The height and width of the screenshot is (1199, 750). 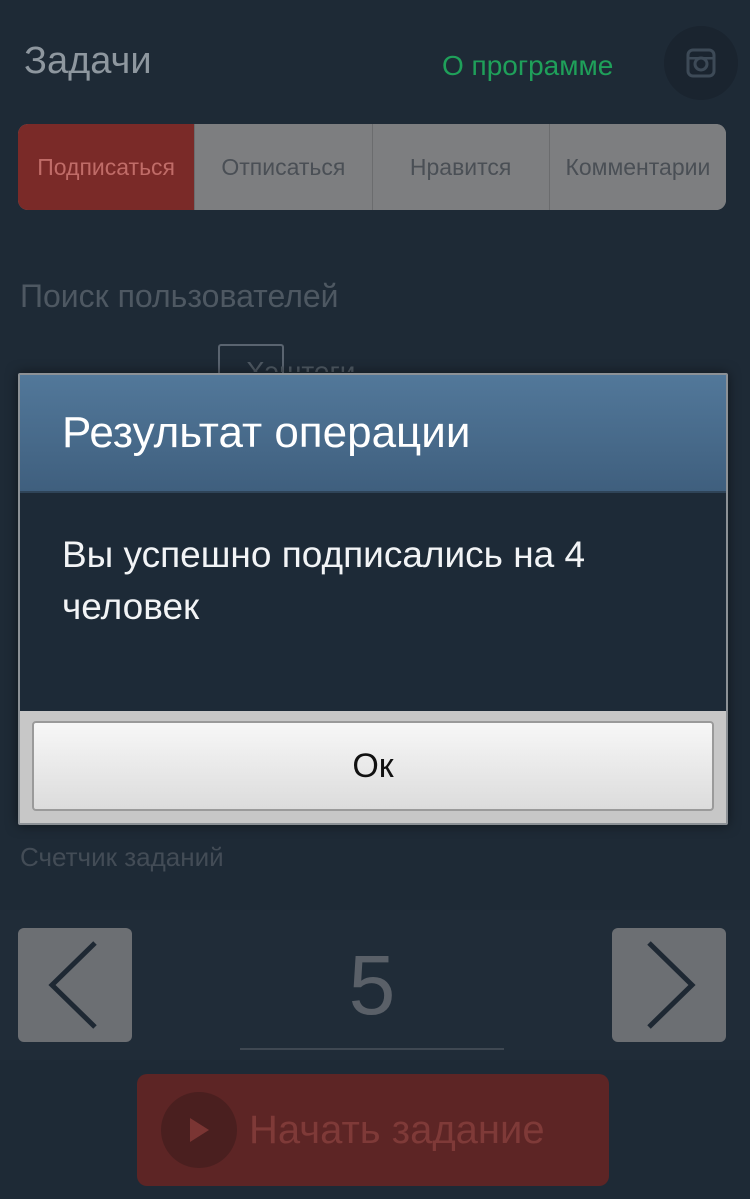 I want to click on dialog-title: Результат операции, so click(x=266, y=432).